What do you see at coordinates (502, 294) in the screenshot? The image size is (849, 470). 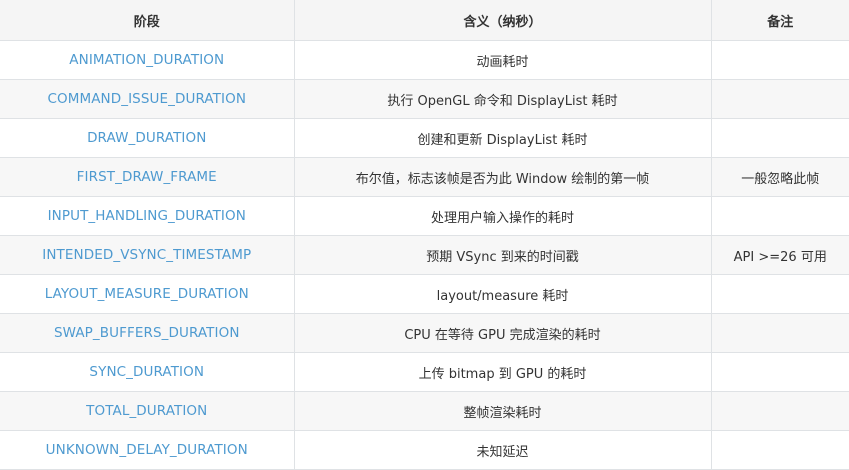 I see `meaning-cell: layout/measure 耗时` at bounding box center [502, 294].